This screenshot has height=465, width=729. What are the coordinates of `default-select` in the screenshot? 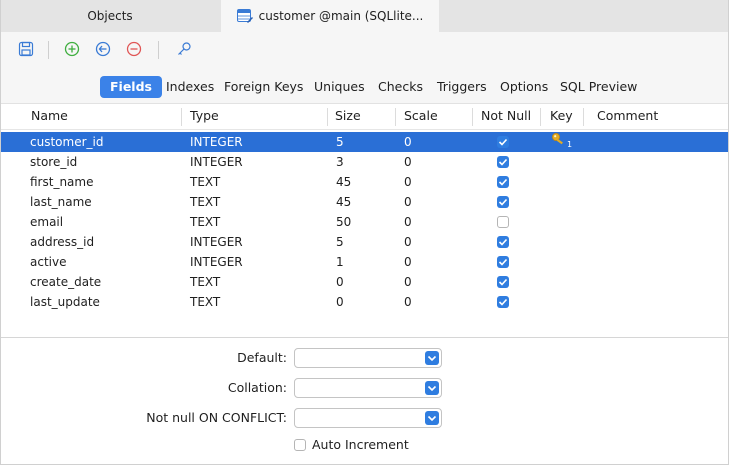 It's located at (368, 358).